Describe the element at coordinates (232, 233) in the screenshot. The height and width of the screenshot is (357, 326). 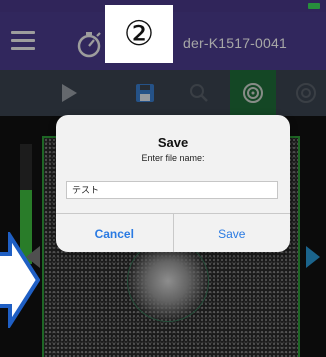
I see `save-button: Save` at that location.